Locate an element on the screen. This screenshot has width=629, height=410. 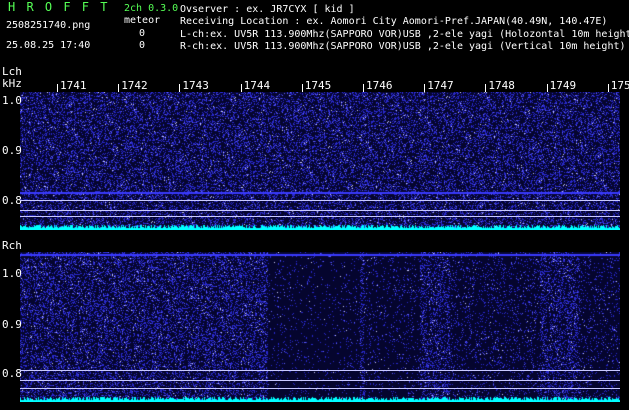
time-tick-label: 1747 is located at coordinates (440, 85).